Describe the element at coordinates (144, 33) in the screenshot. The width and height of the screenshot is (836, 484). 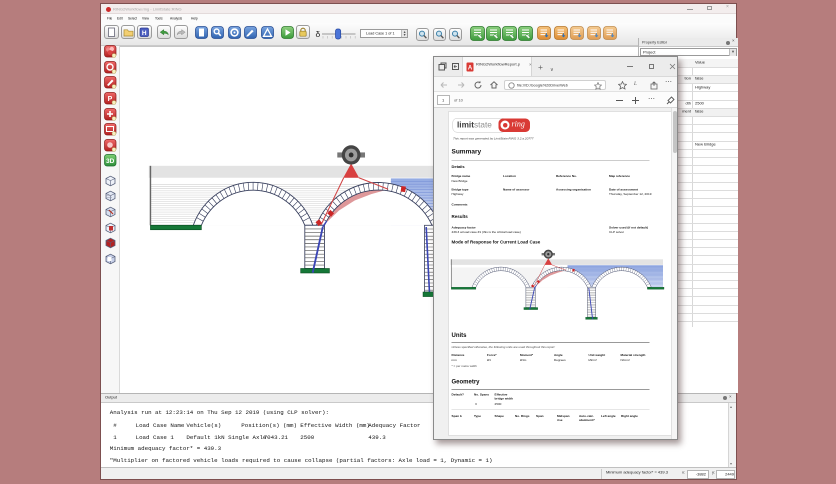
I see `svg-text: H` at that location.